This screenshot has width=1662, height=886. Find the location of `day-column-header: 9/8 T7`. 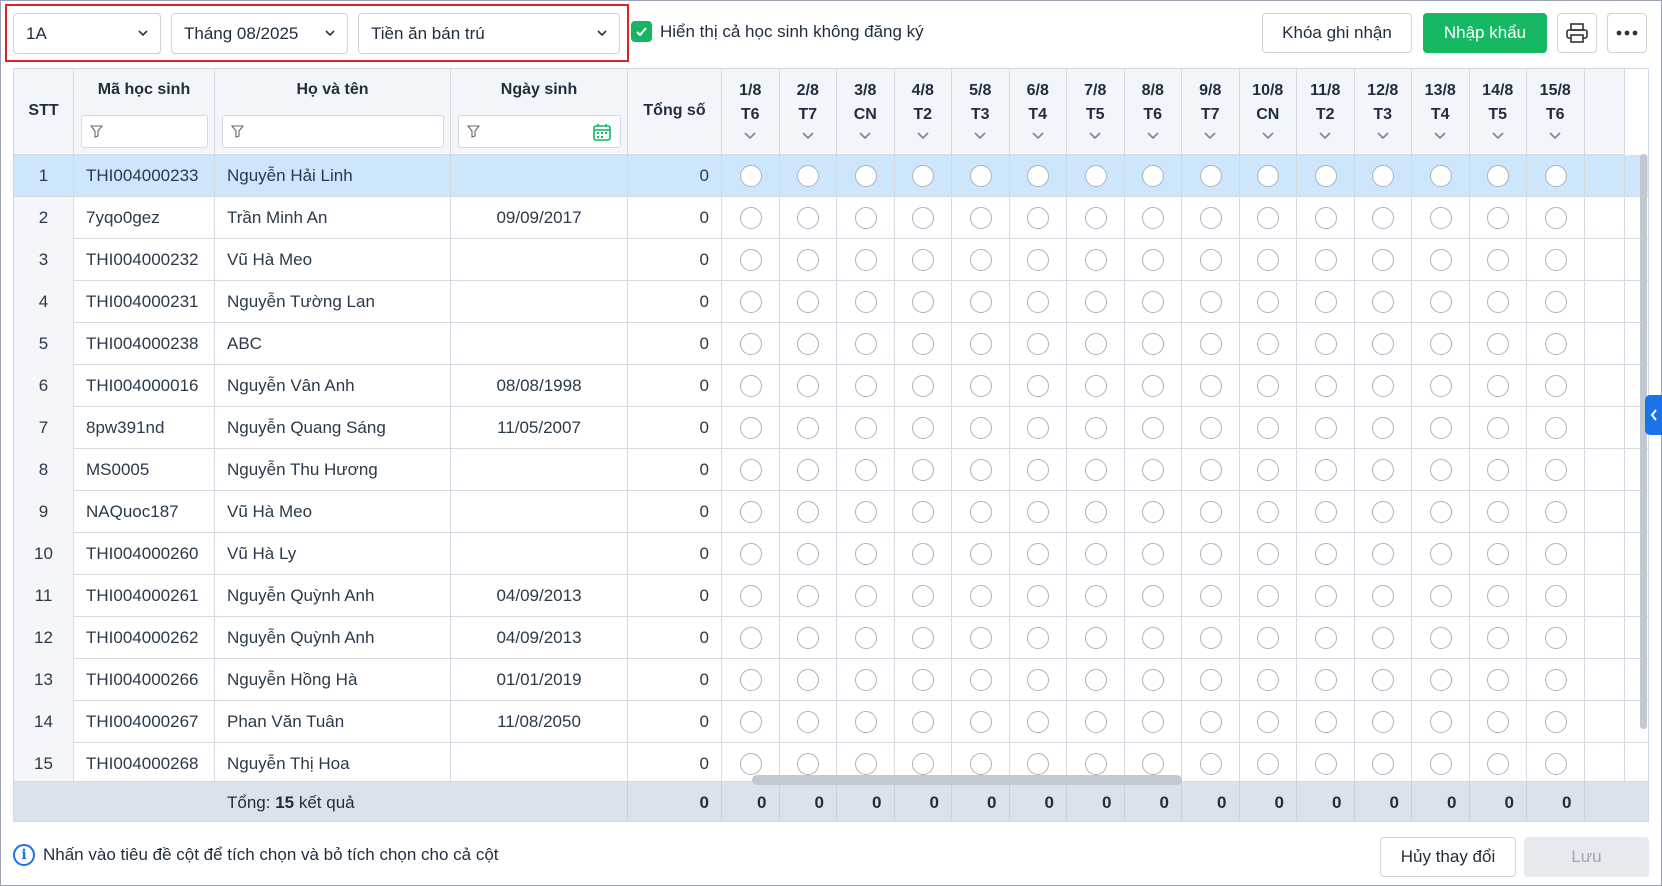

day-column-header: 9/8 T7 is located at coordinates (1211, 112).